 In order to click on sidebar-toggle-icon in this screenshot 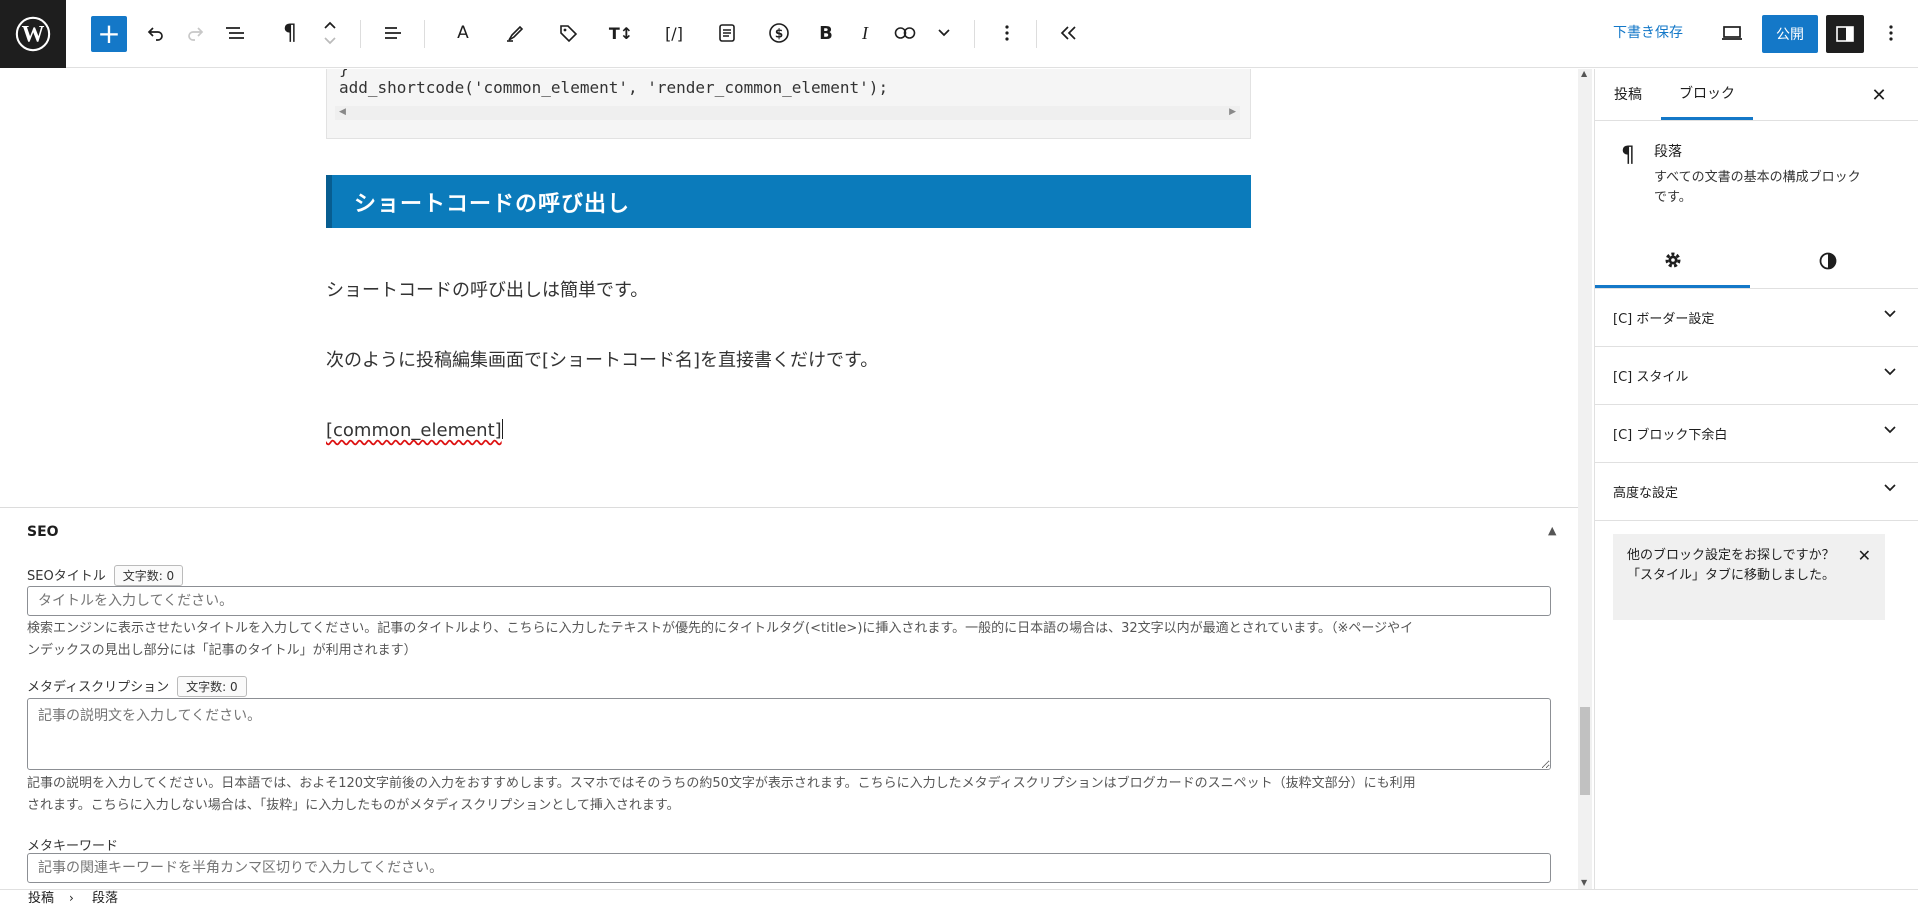, I will do `click(1845, 34)`.